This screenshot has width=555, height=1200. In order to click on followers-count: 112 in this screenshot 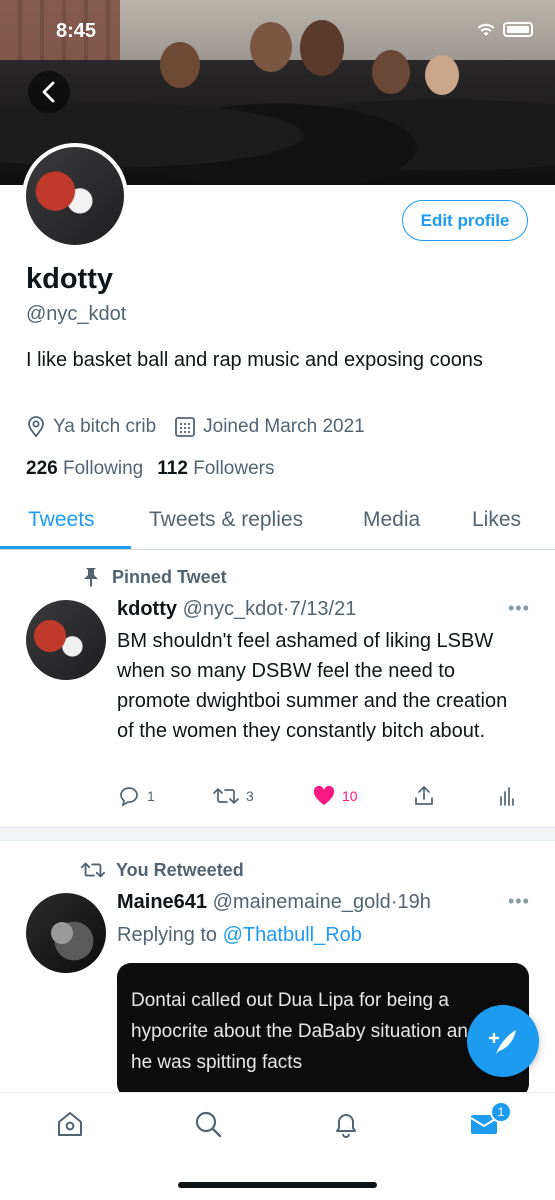, I will do `click(172, 468)`.